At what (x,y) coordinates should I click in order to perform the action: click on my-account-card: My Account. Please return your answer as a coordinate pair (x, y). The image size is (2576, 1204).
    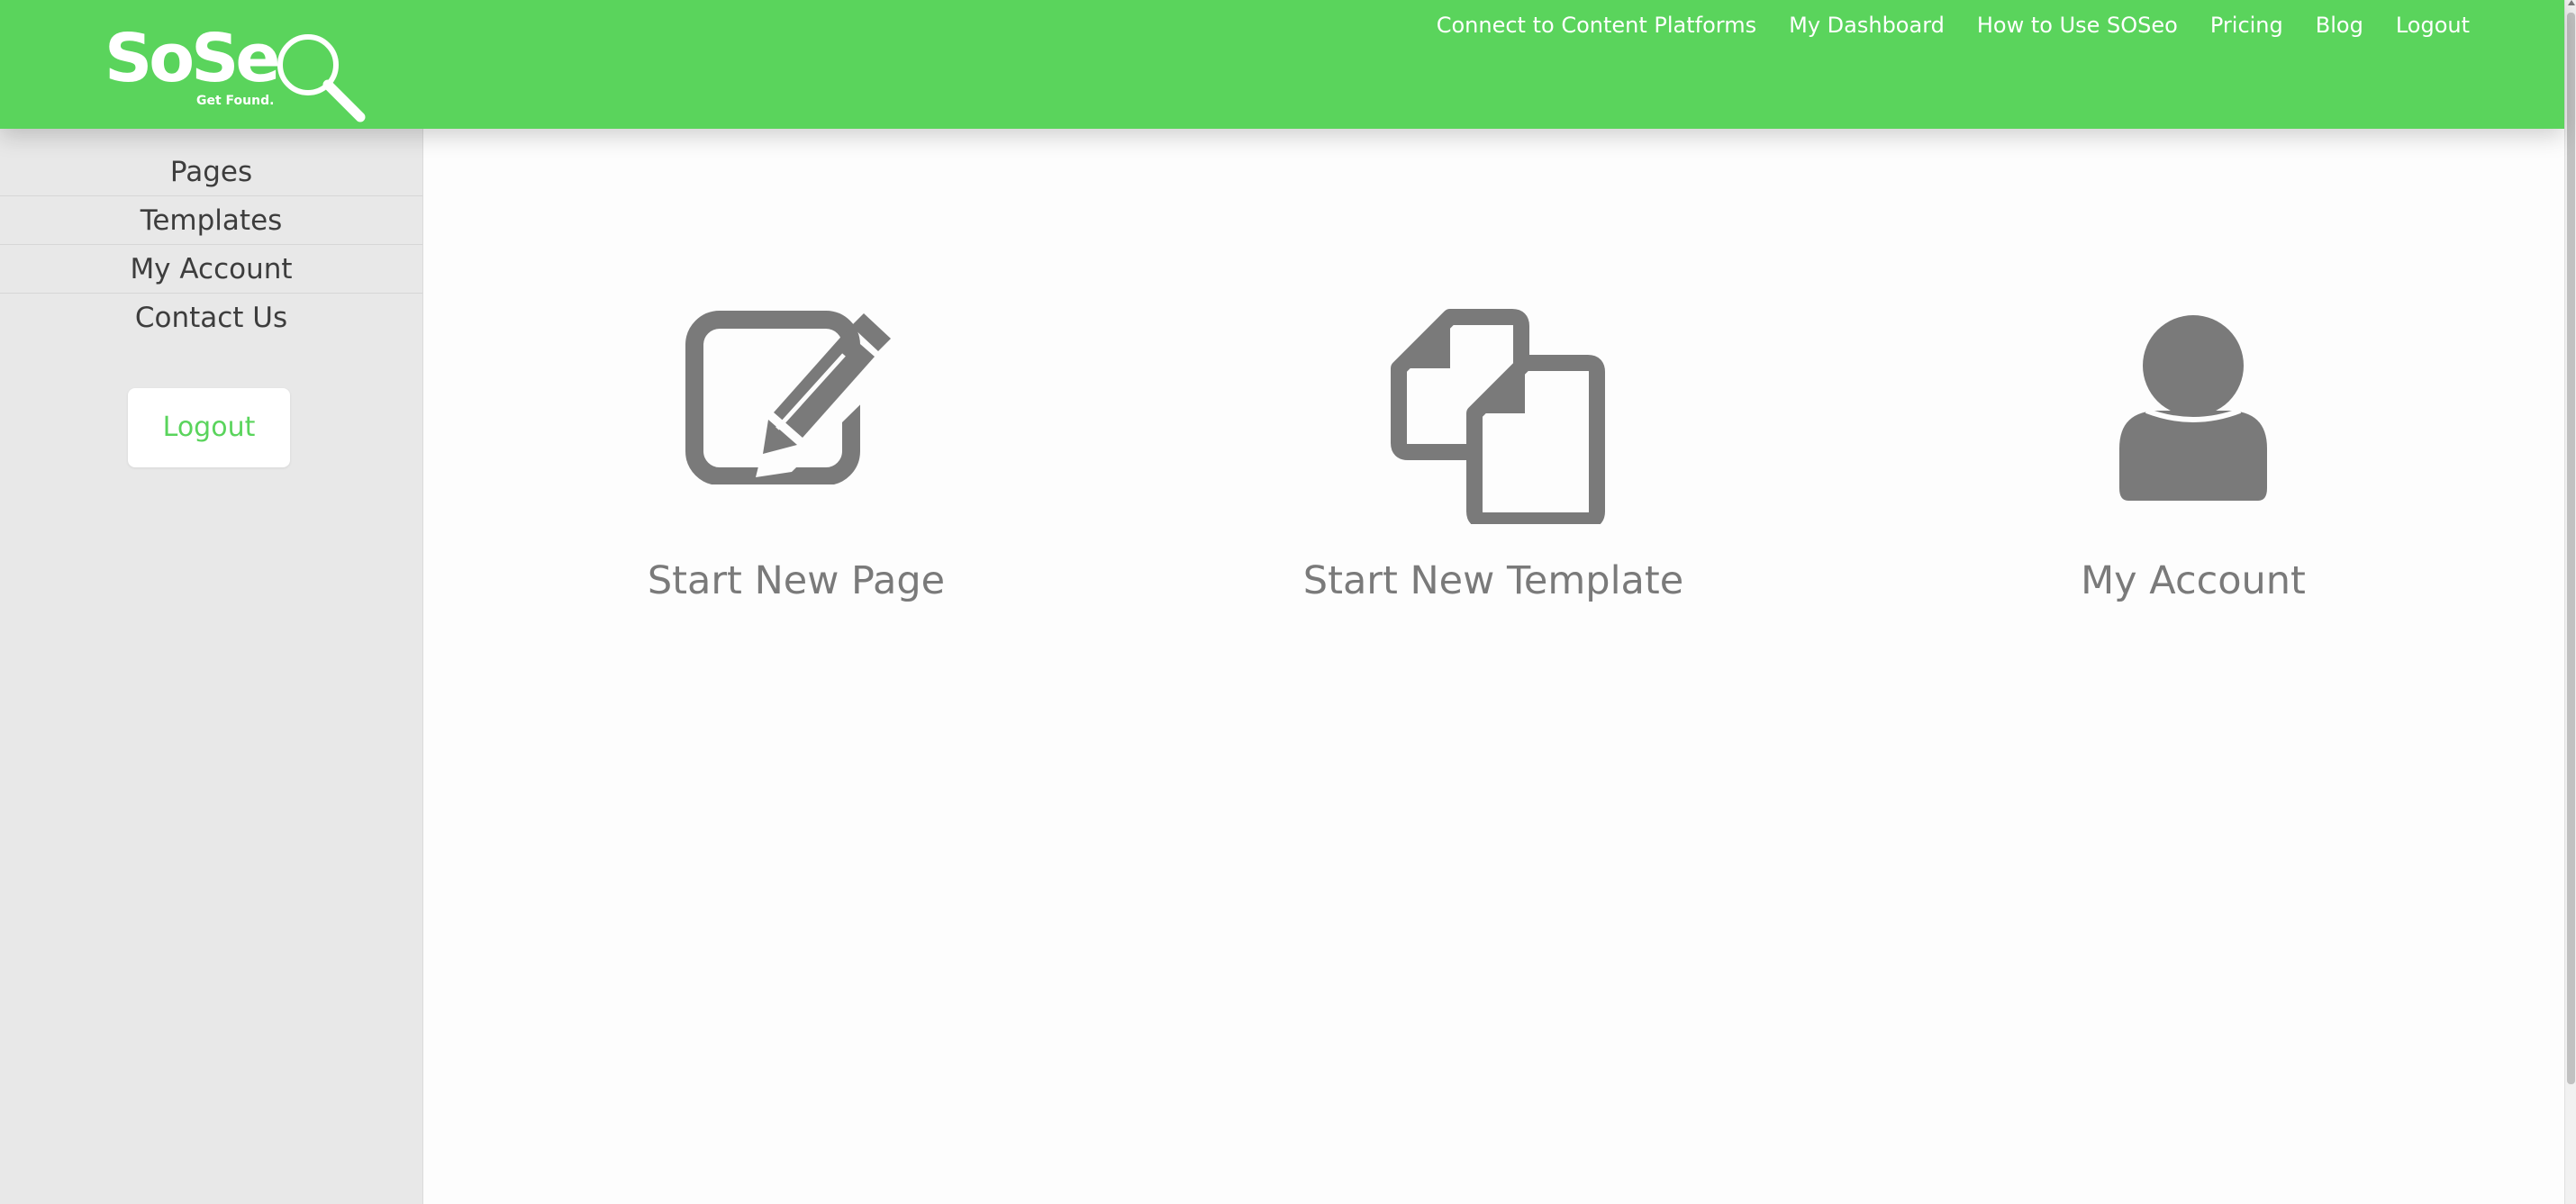
    Looking at the image, I should click on (2193, 459).